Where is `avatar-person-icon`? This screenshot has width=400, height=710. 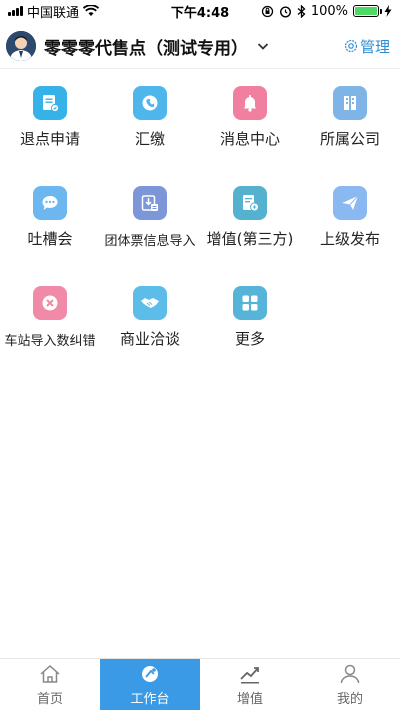 avatar-person-icon is located at coordinates (21, 46).